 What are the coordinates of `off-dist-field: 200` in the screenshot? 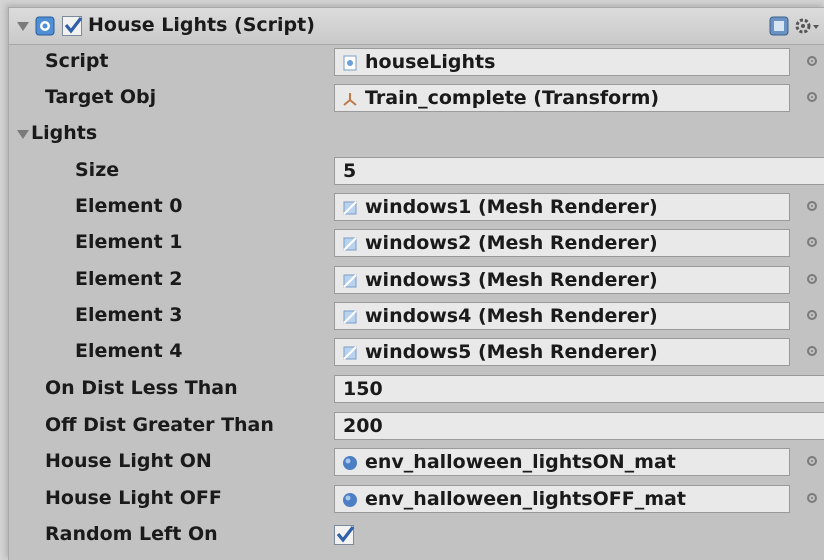 It's located at (579, 426).